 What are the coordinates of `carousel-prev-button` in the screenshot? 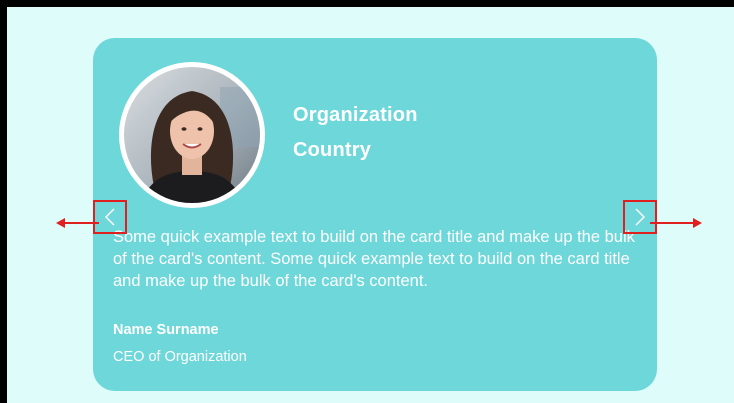 It's located at (110, 217).